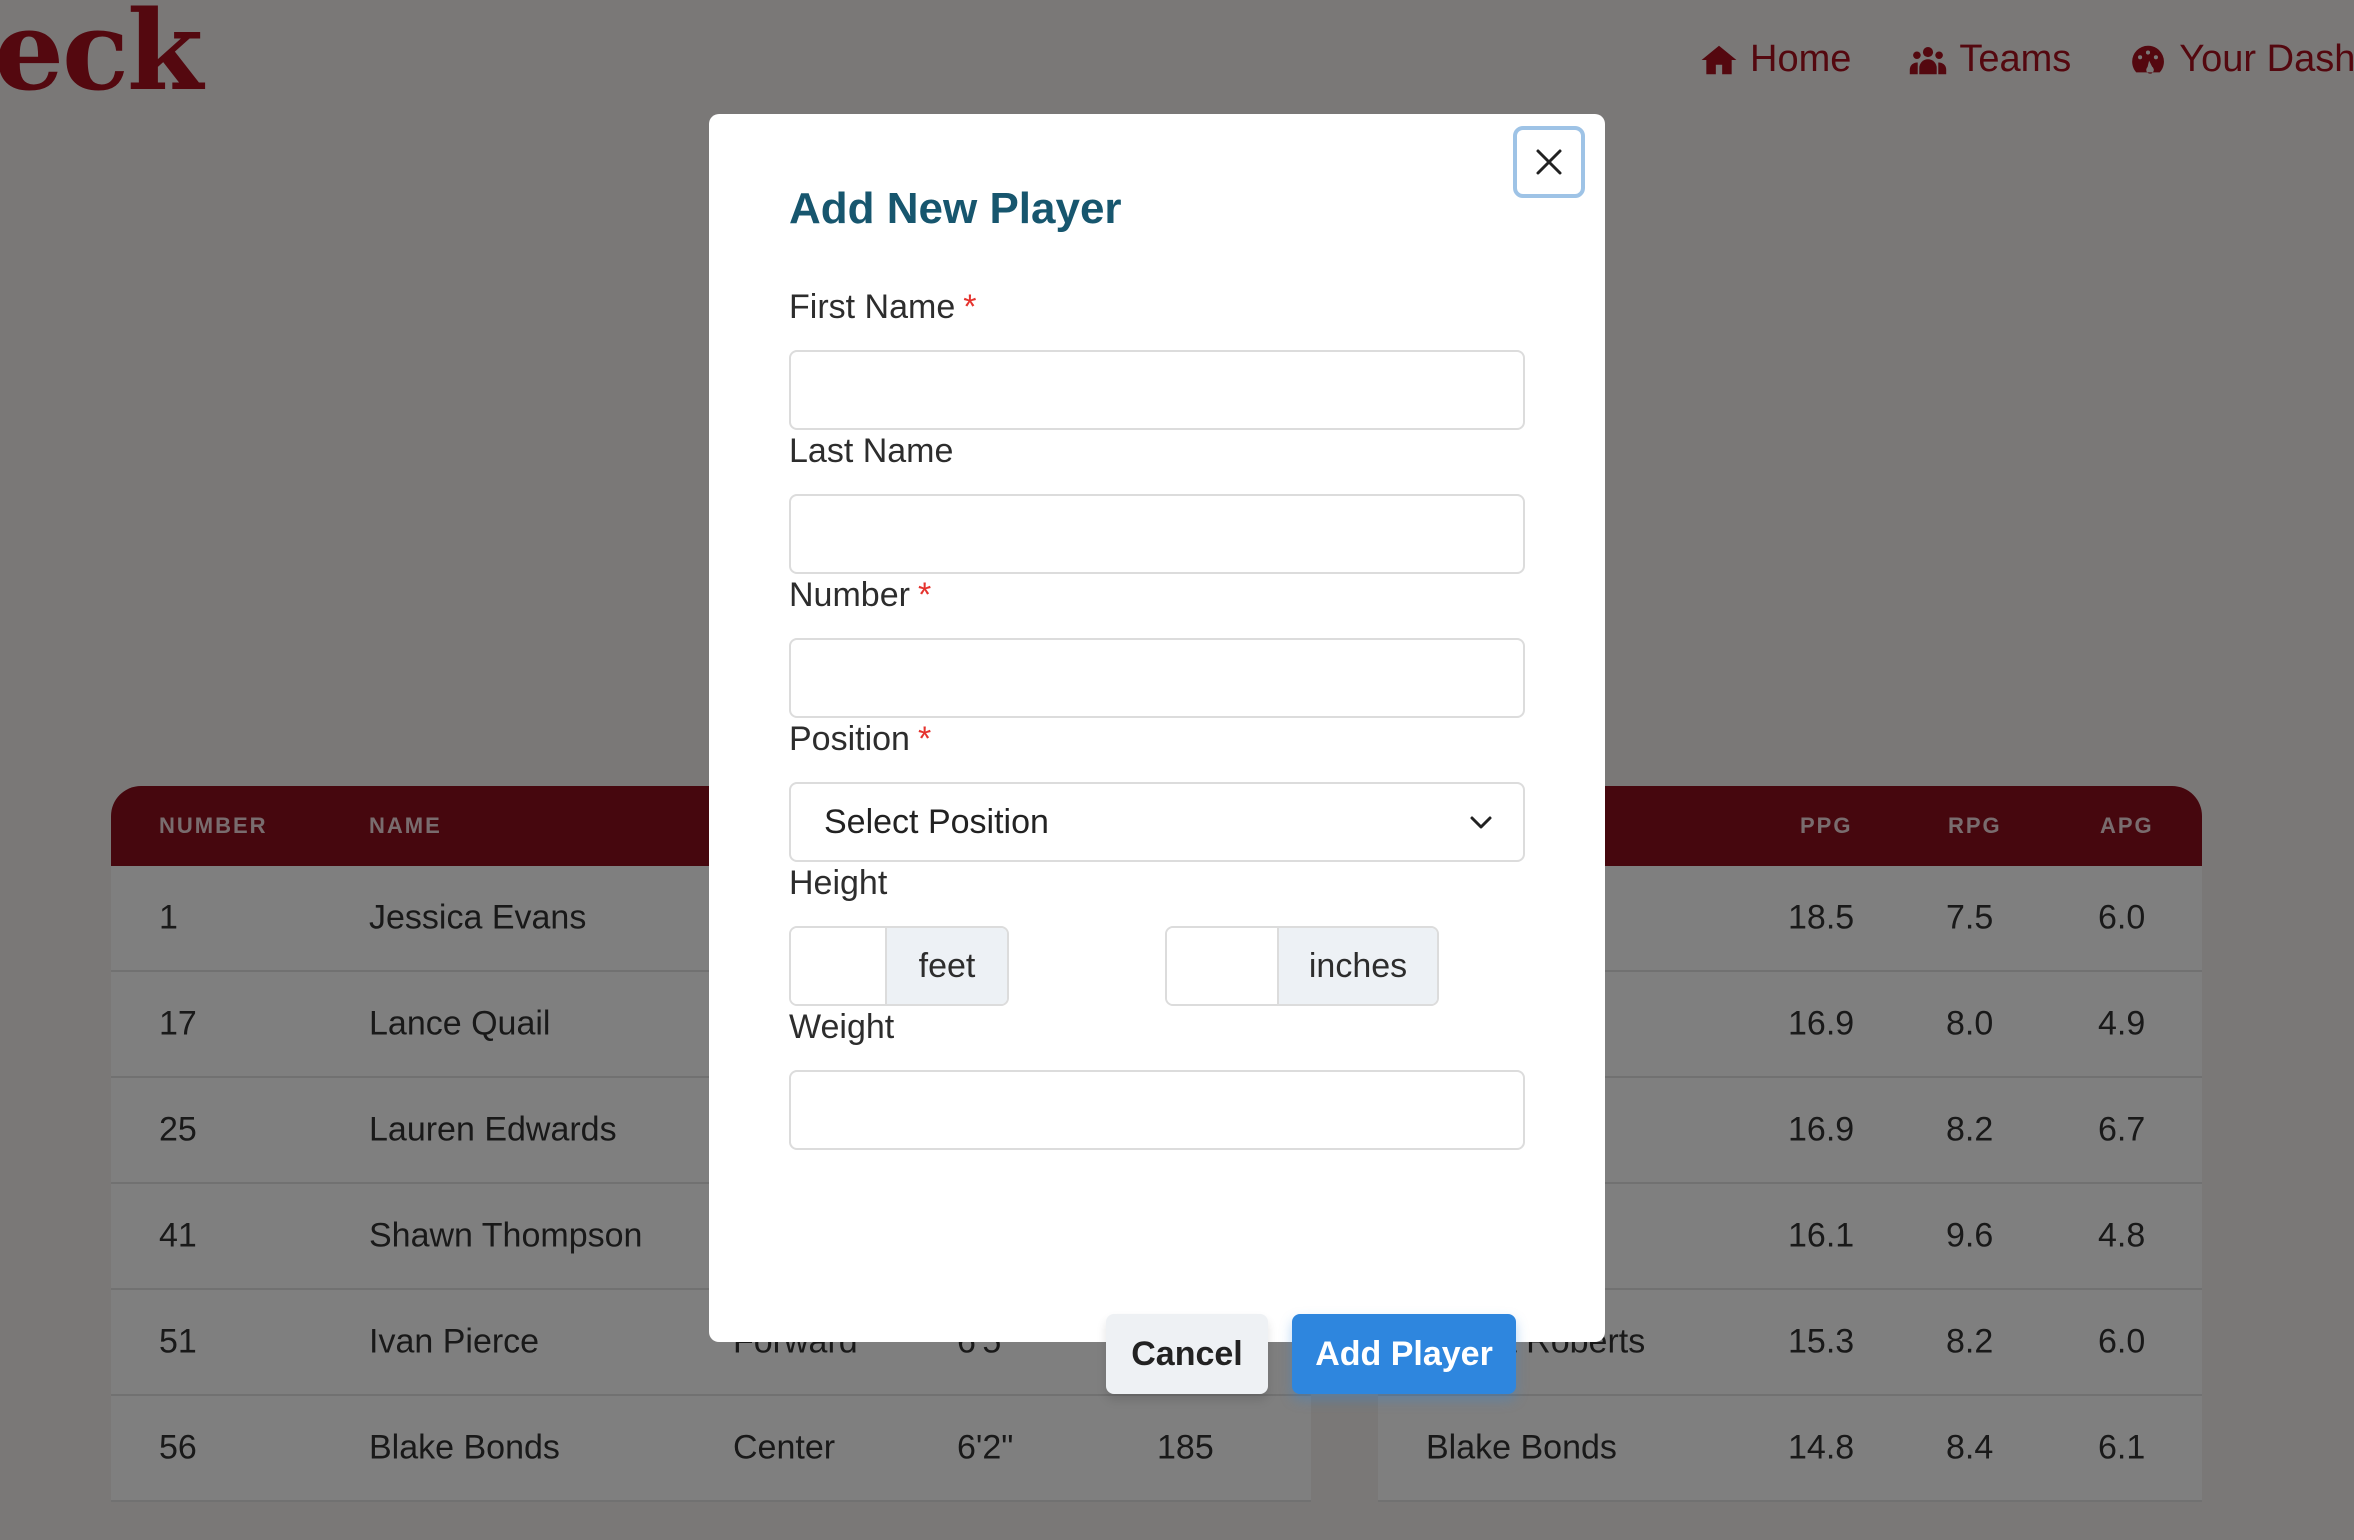  I want to click on weight-label-text: Weight, so click(842, 1027).